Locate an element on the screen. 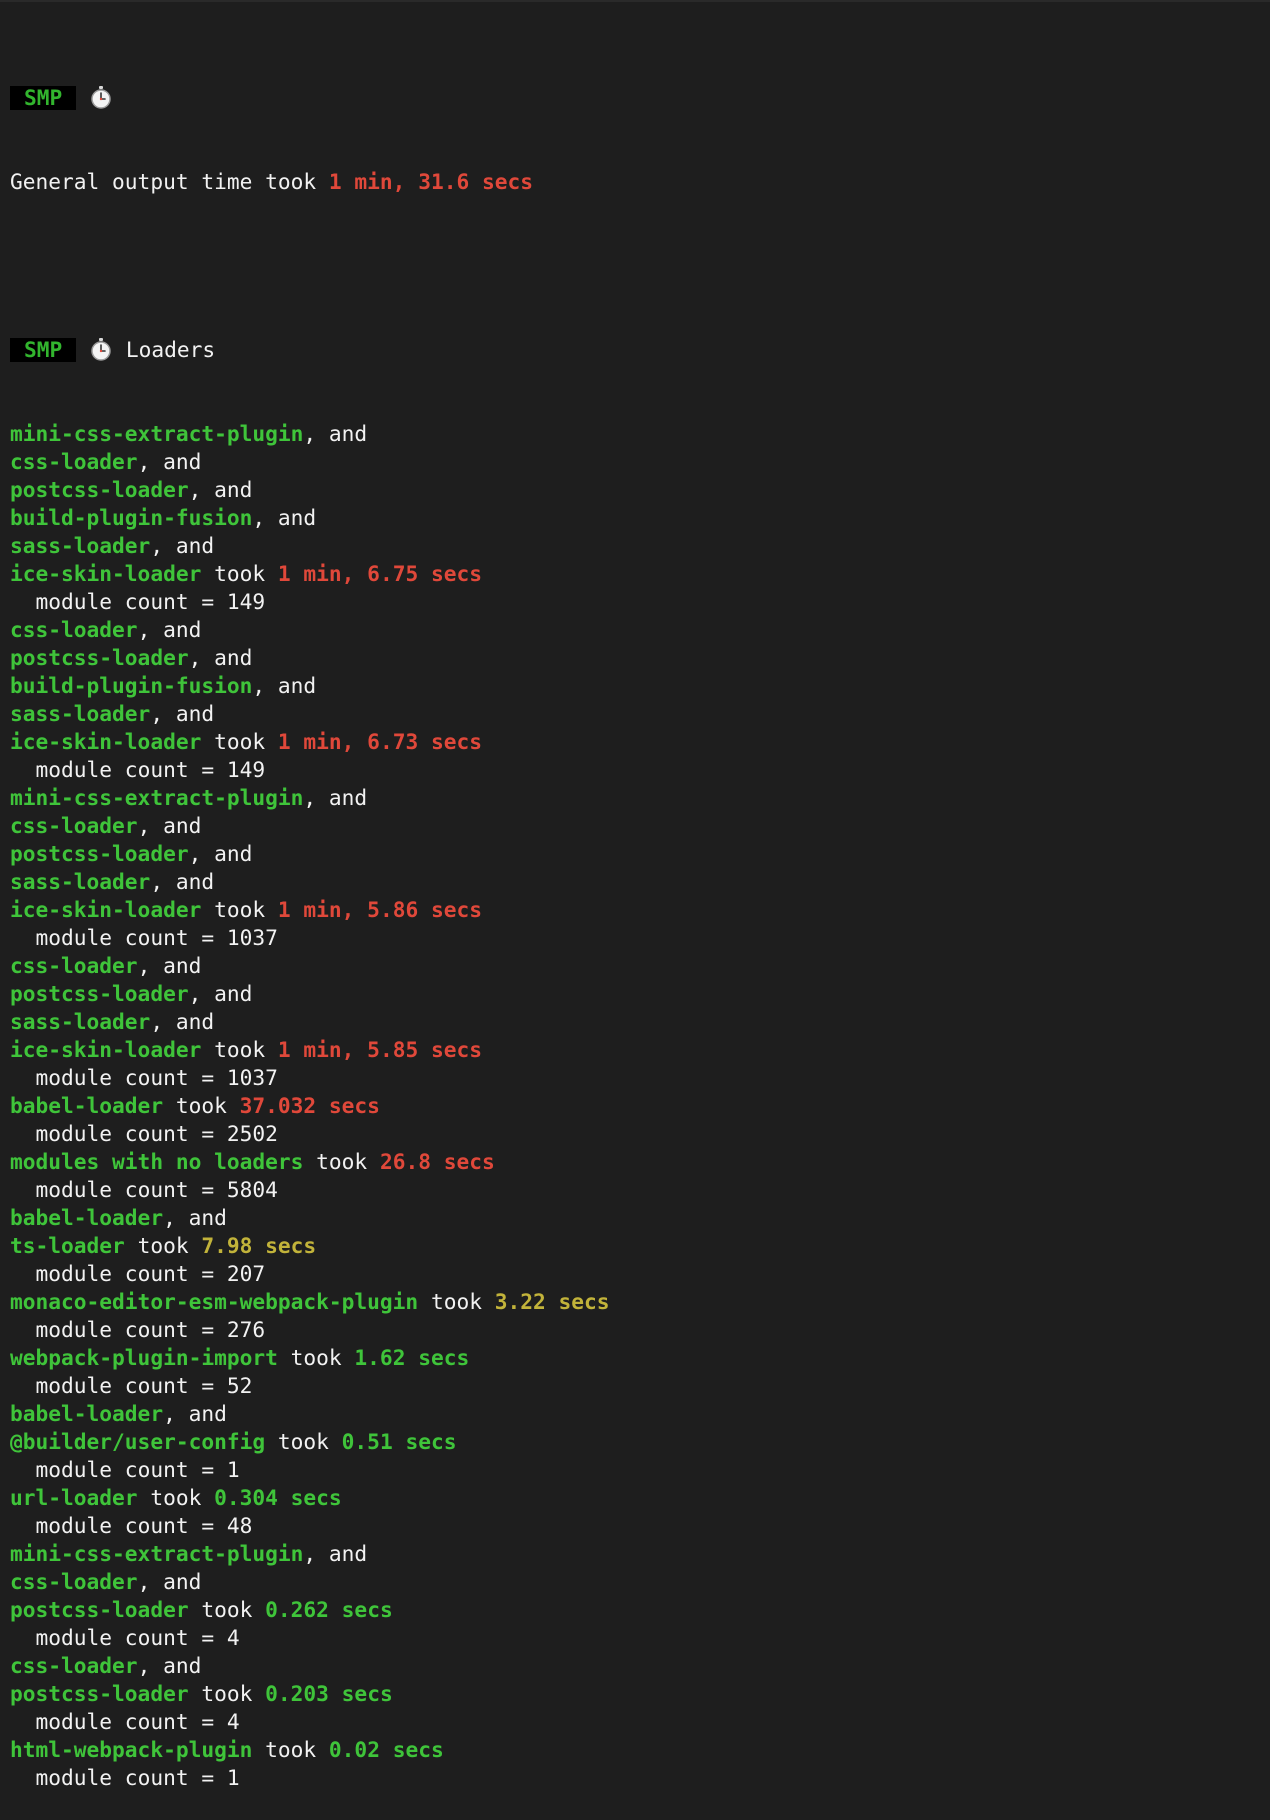 This screenshot has height=1820, width=1270. general-output-time: 1 min, 31.6 secs is located at coordinates (431, 181).